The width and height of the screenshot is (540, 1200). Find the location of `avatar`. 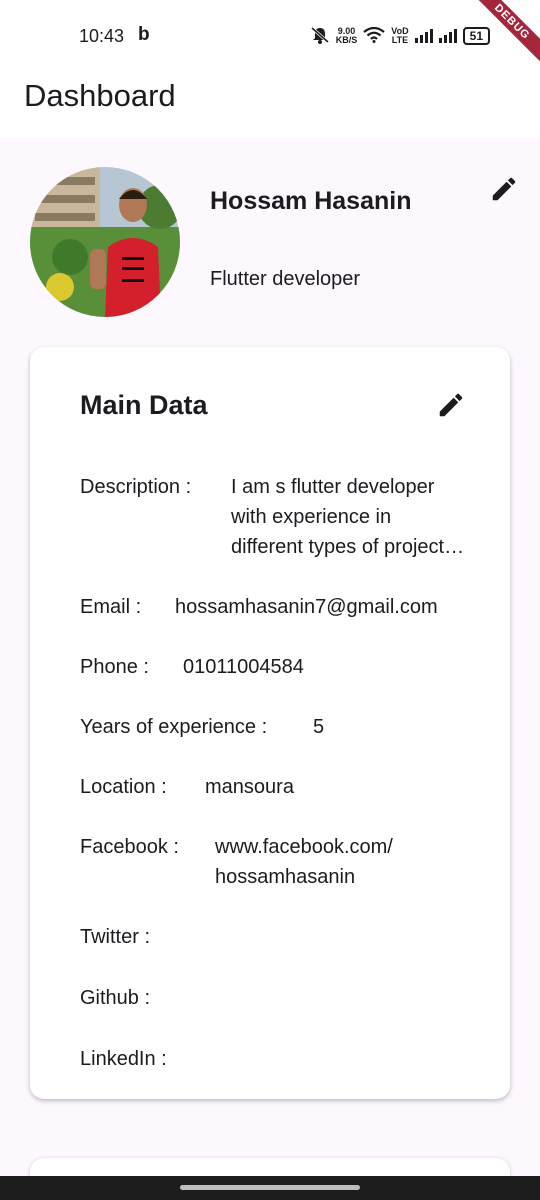

avatar is located at coordinates (105, 242).